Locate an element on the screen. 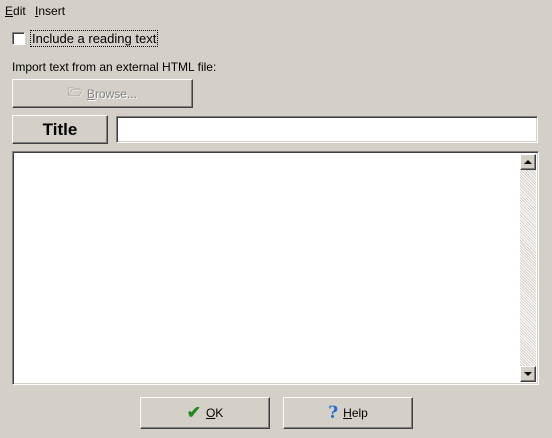 The height and width of the screenshot is (438, 552). scroll-up-button is located at coordinates (528, 162).